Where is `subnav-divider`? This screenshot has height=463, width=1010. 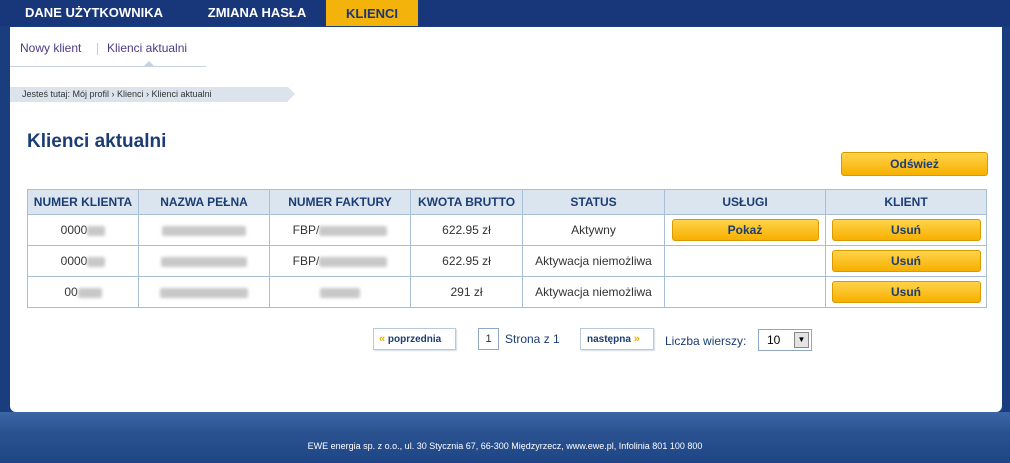
subnav-divider is located at coordinates (97, 49).